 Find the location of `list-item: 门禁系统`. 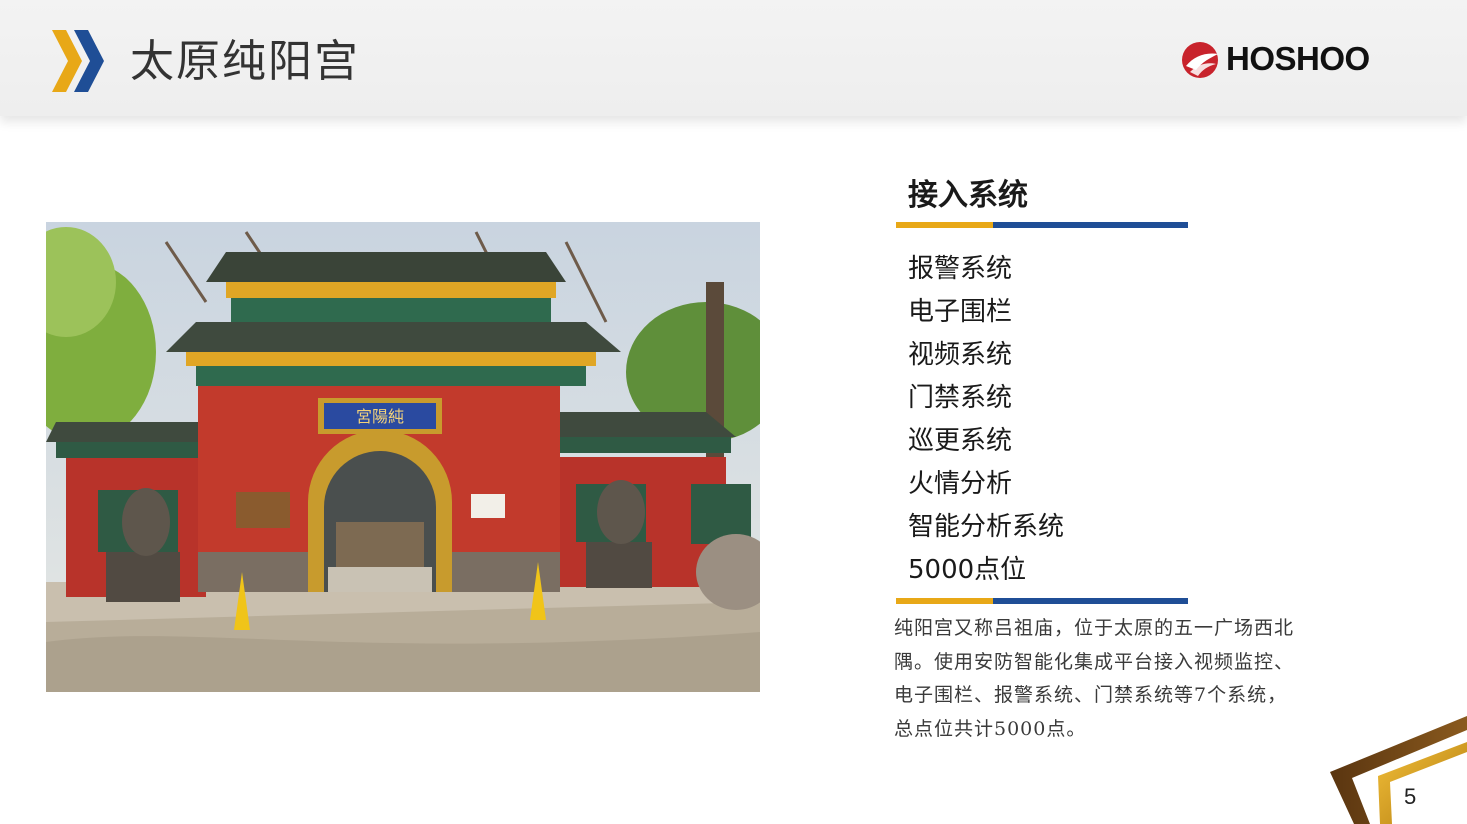

list-item: 门禁系统 is located at coordinates (960, 398).